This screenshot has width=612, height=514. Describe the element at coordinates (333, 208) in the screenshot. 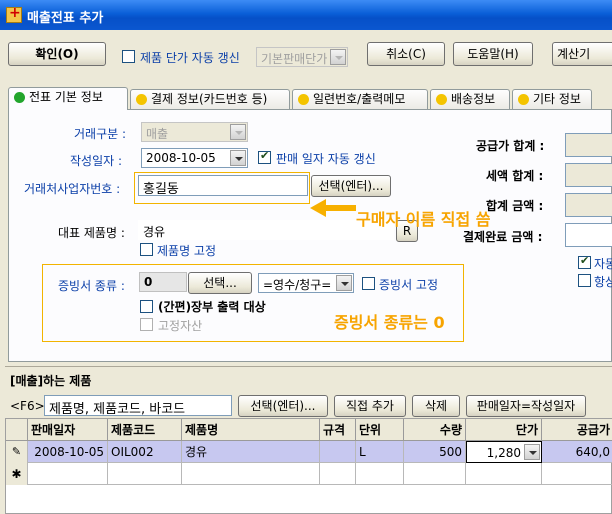

I see `arrow-left-icon` at that location.